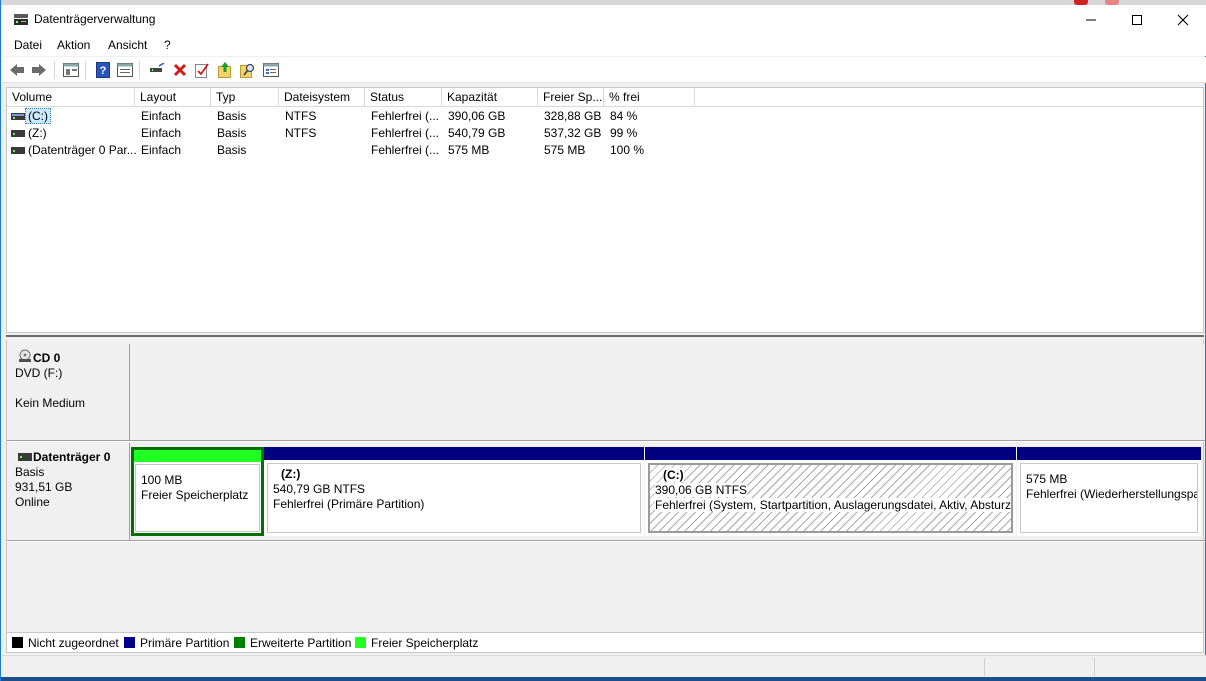 The width and height of the screenshot is (1206, 681). I want to click on back-icon, so click(17, 70).